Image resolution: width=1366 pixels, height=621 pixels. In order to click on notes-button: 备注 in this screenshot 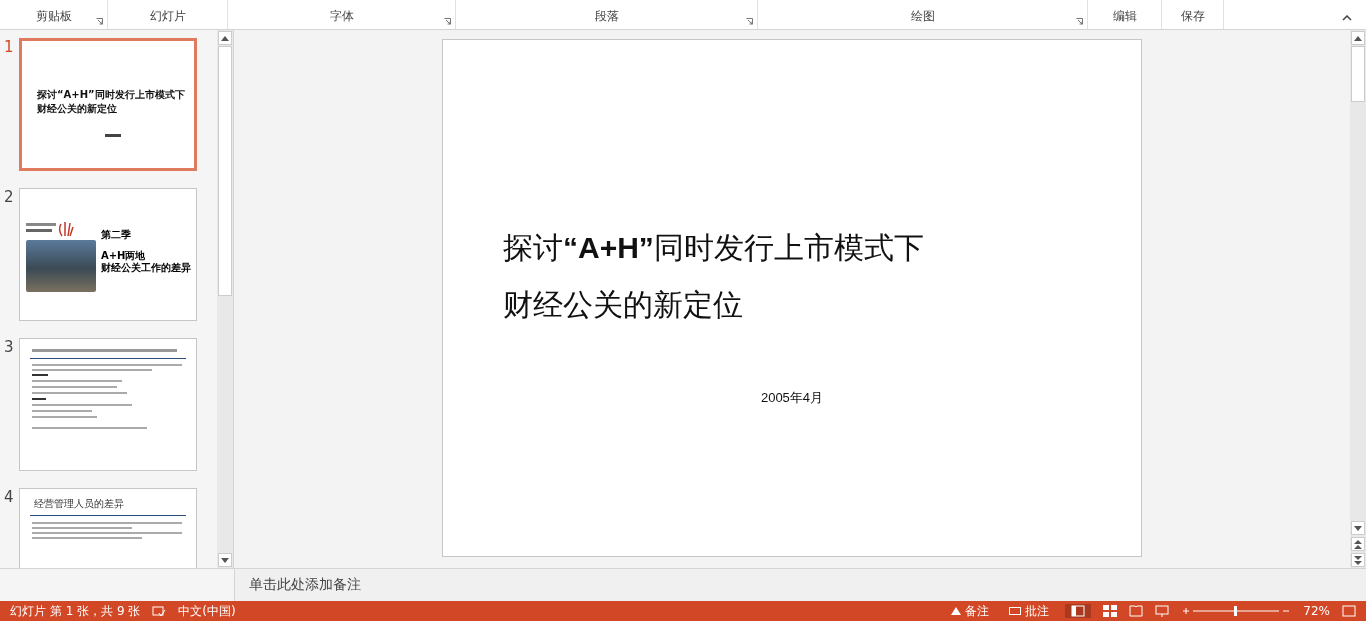, I will do `click(970, 611)`.